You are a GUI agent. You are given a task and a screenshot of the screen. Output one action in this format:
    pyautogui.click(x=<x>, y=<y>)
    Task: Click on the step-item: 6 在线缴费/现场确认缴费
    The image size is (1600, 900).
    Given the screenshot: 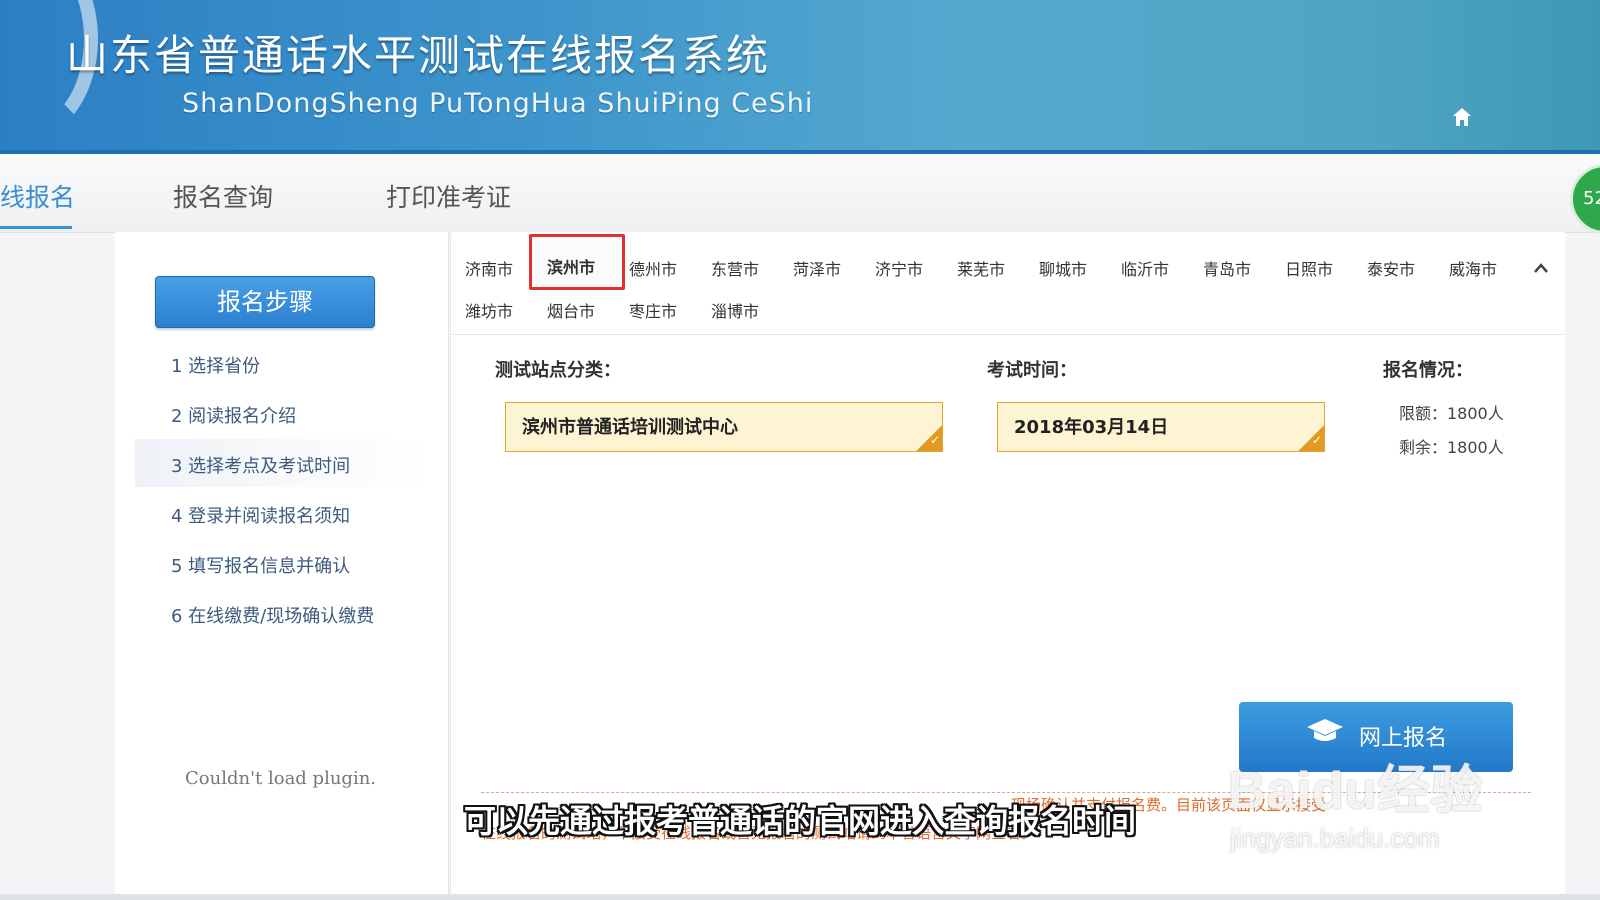 What is the action you would take?
    pyautogui.click(x=273, y=616)
    